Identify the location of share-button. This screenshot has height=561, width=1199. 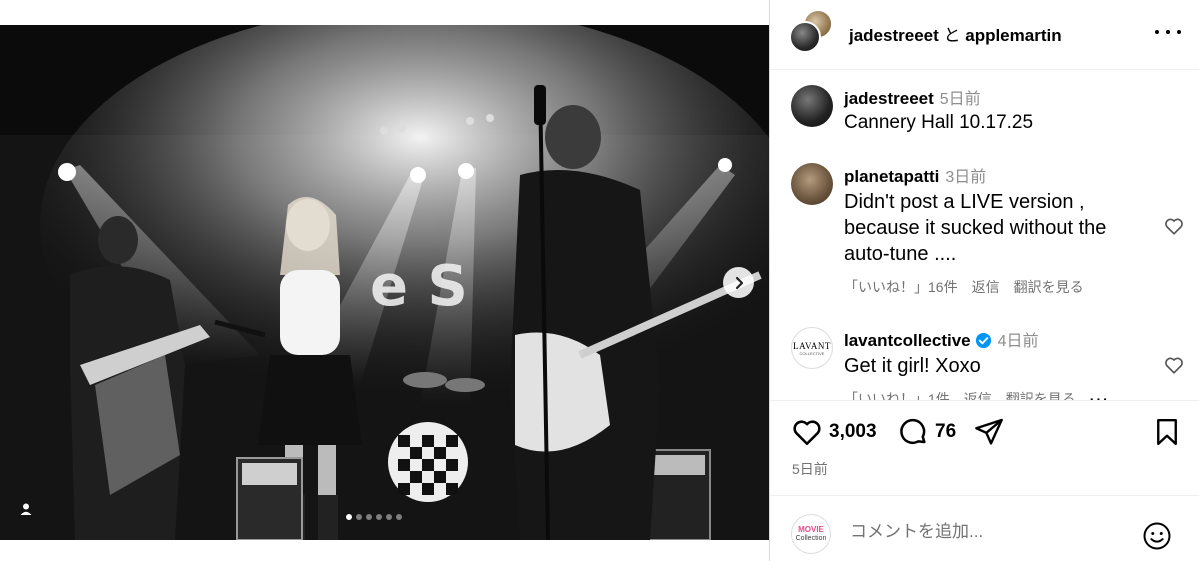
(989, 432).